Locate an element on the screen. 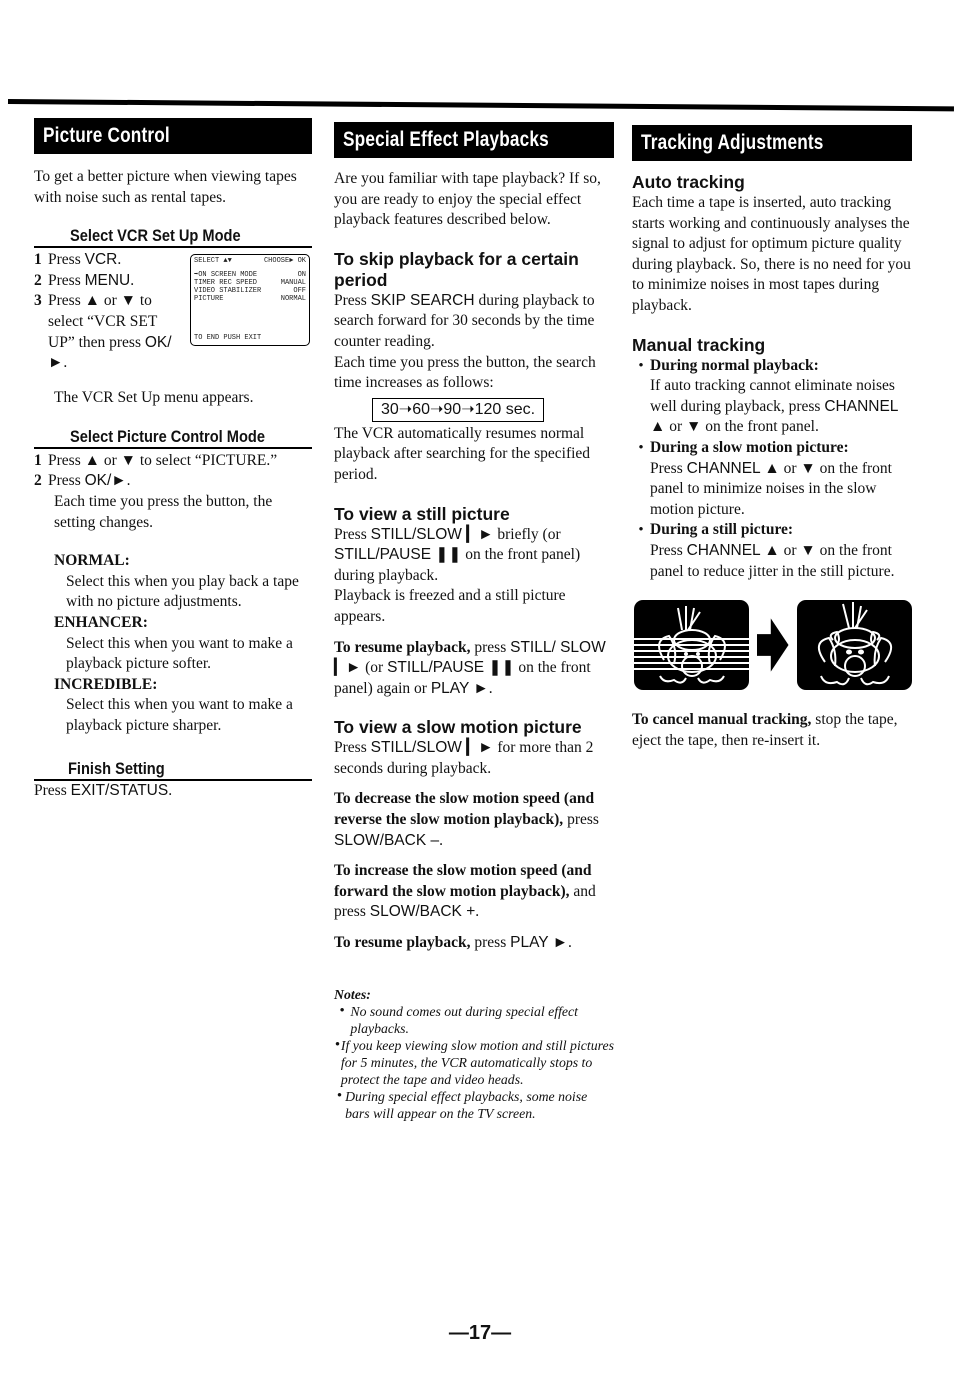  key-name: SKIP SEARCH is located at coordinates (422, 300).